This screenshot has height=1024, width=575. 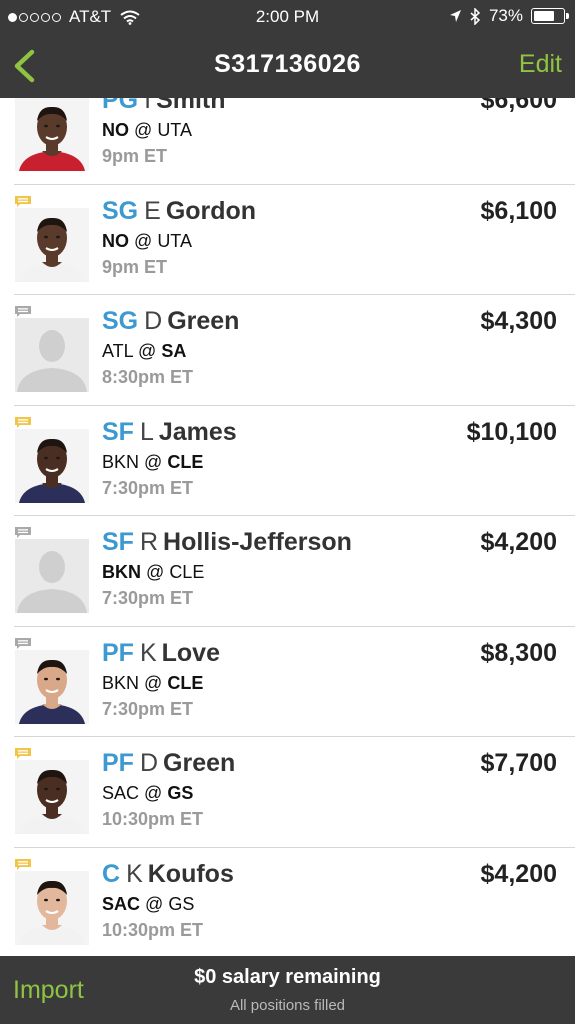 I want to click on chevron-left-icon, so click(x=24, y=66).